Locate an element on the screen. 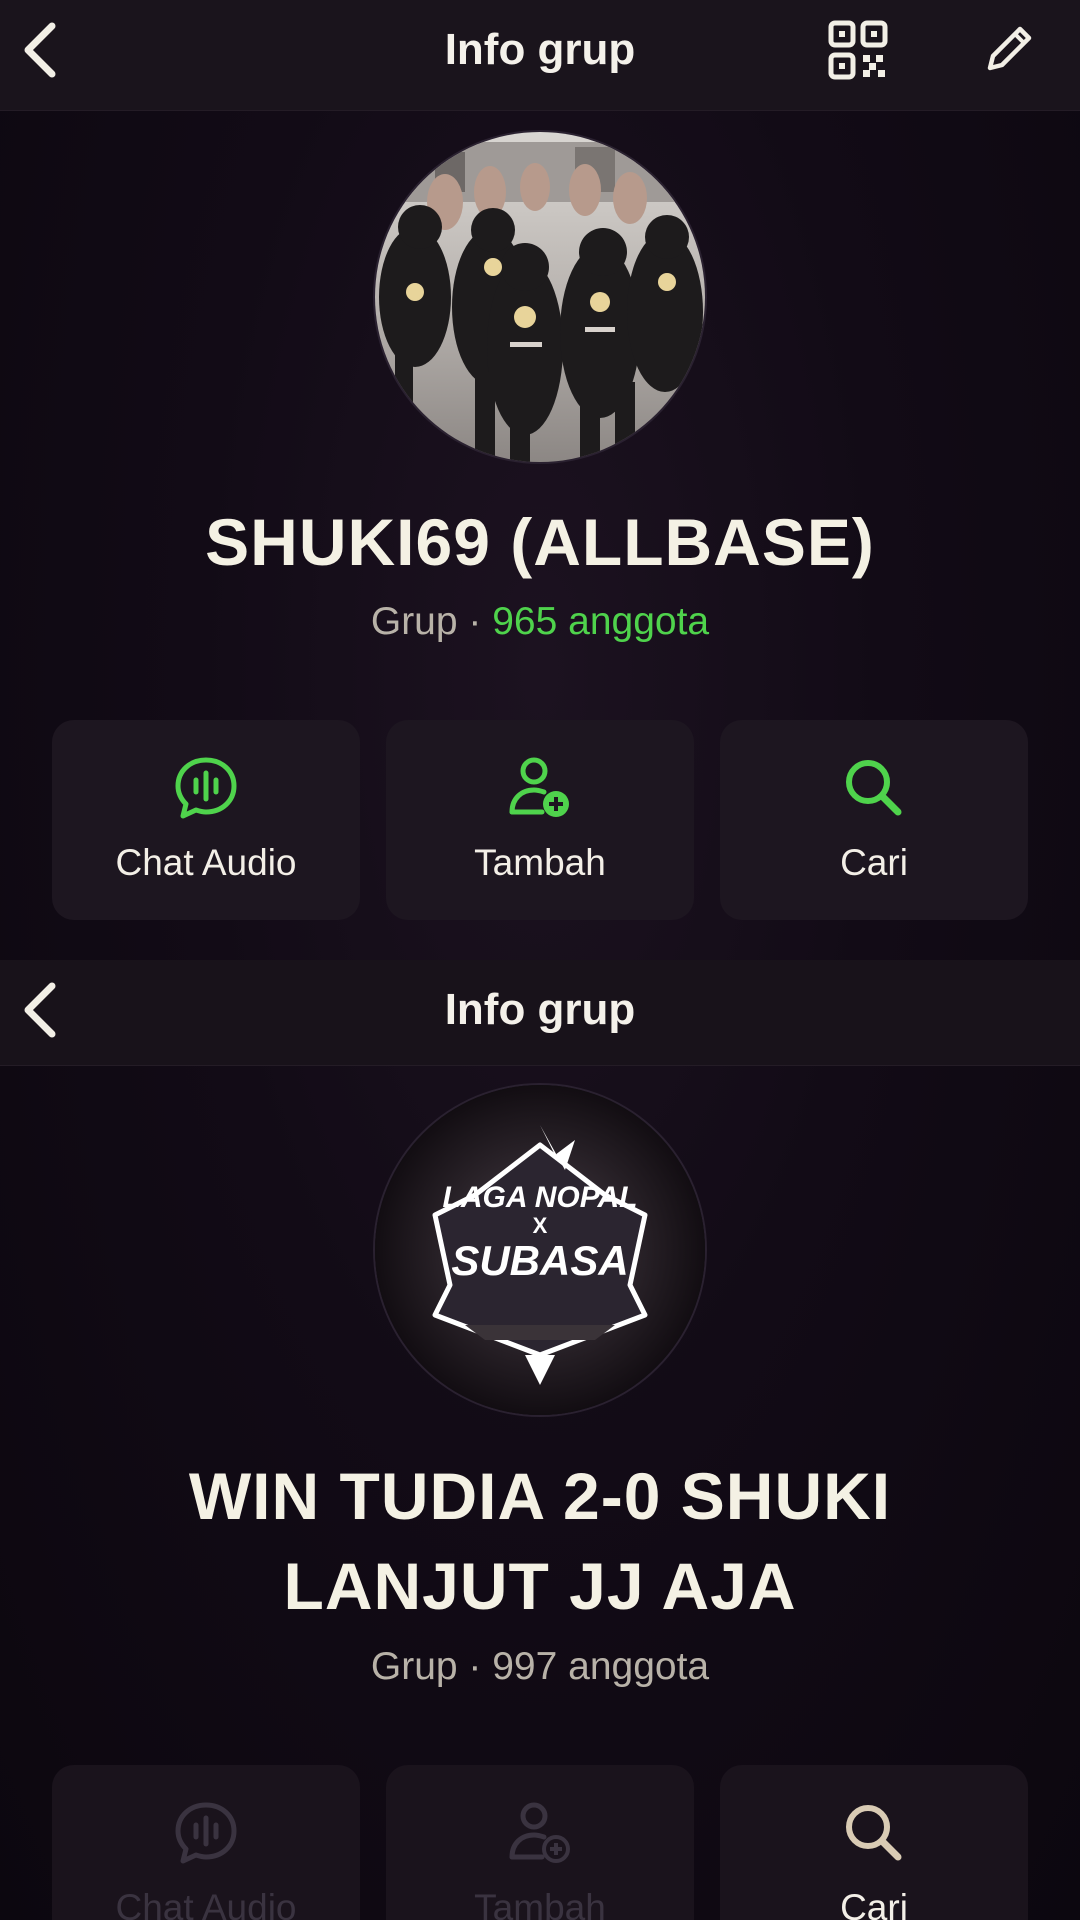 This screenshot has width=1080, height=1920. laga-nopal-subasa-logo: LAGA NOPAL X SUBASA is located at coordinates (540, 1250).